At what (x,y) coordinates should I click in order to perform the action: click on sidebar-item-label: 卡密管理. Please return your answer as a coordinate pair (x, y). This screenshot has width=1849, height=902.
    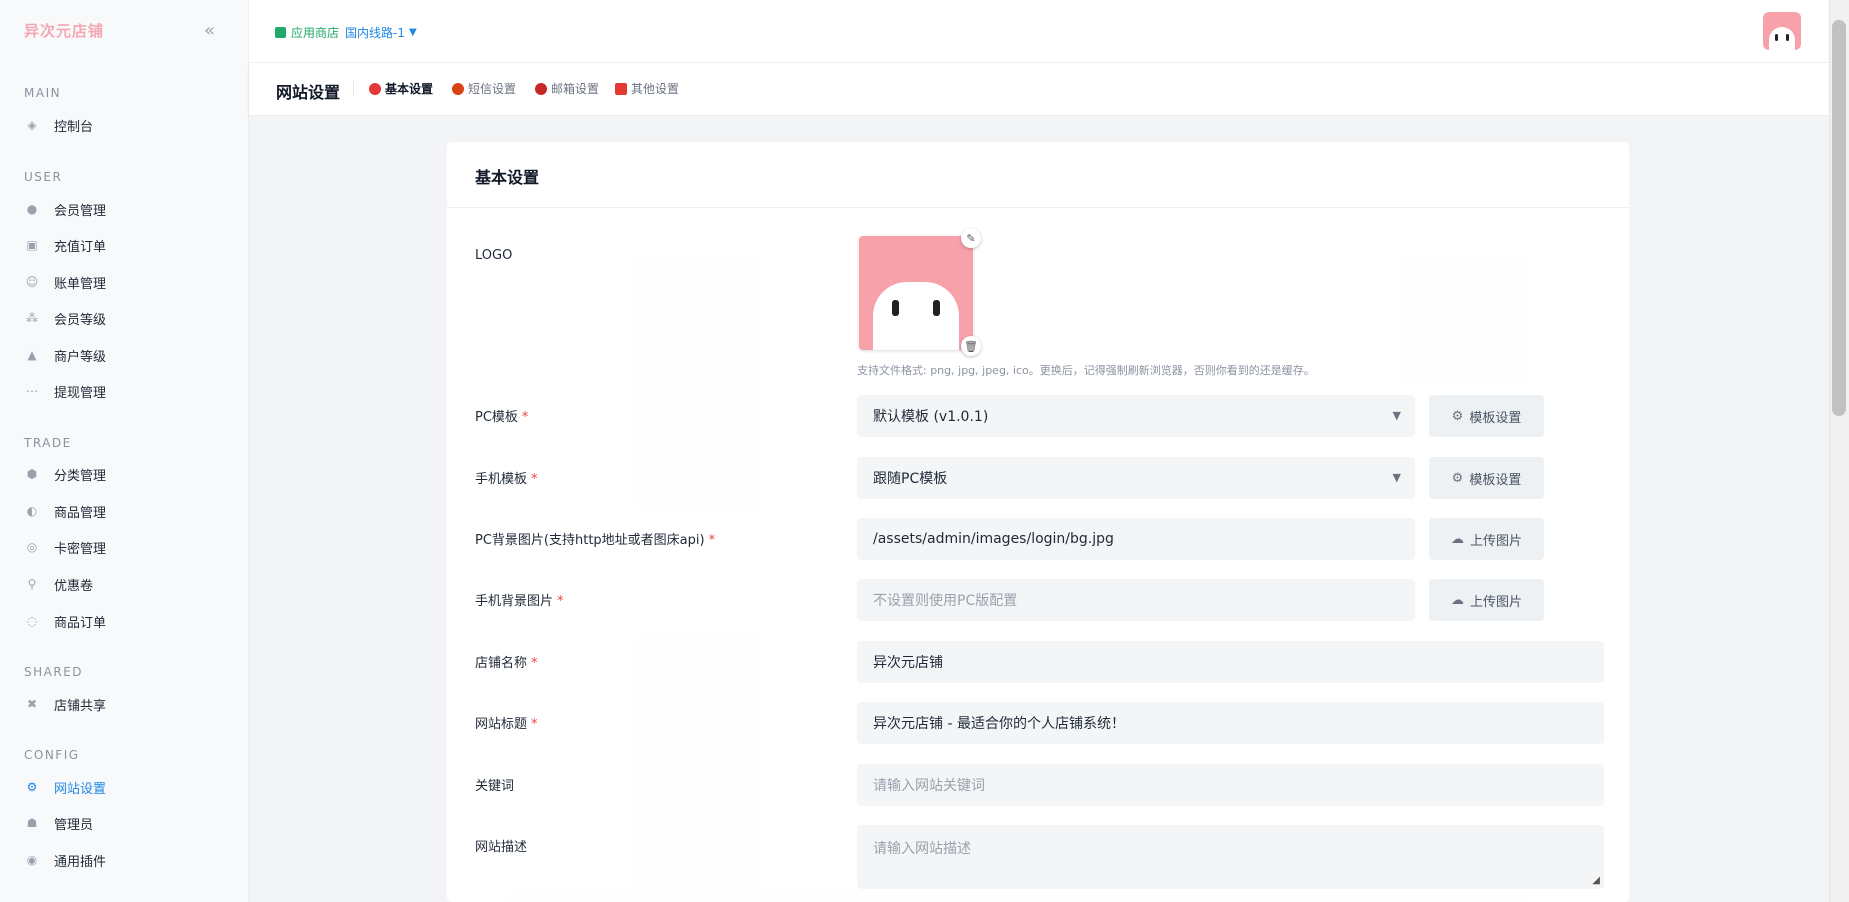
    Looking at the image, I should click on (80, 549).